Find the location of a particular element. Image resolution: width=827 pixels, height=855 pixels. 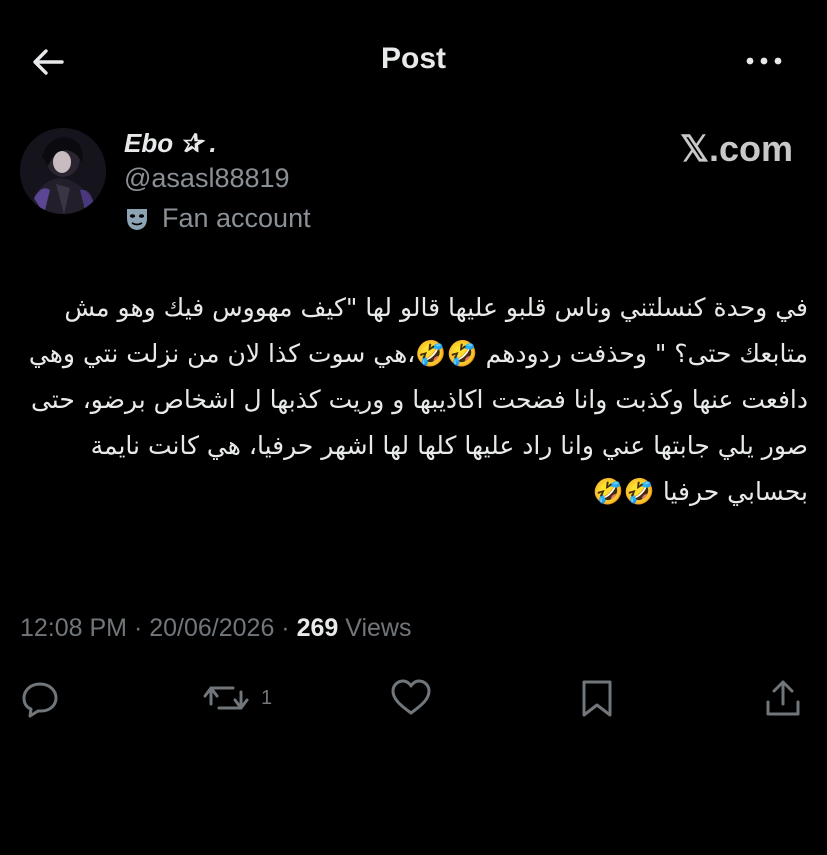

share-button is located at coordinates (783, 698).